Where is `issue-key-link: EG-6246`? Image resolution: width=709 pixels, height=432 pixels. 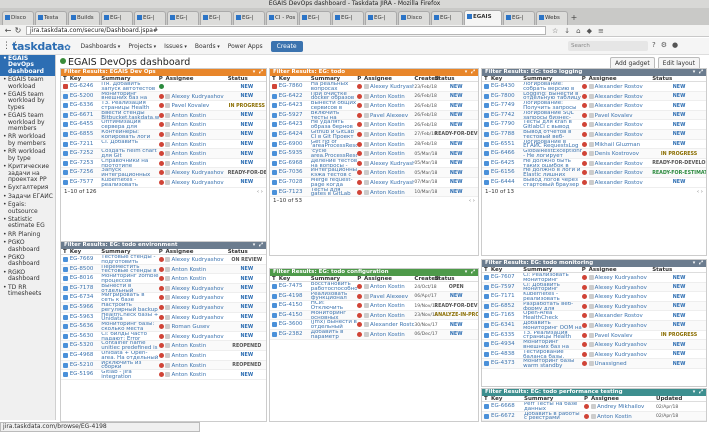 issue-key-link: EG-6246 is located at coordinates (86, 86).